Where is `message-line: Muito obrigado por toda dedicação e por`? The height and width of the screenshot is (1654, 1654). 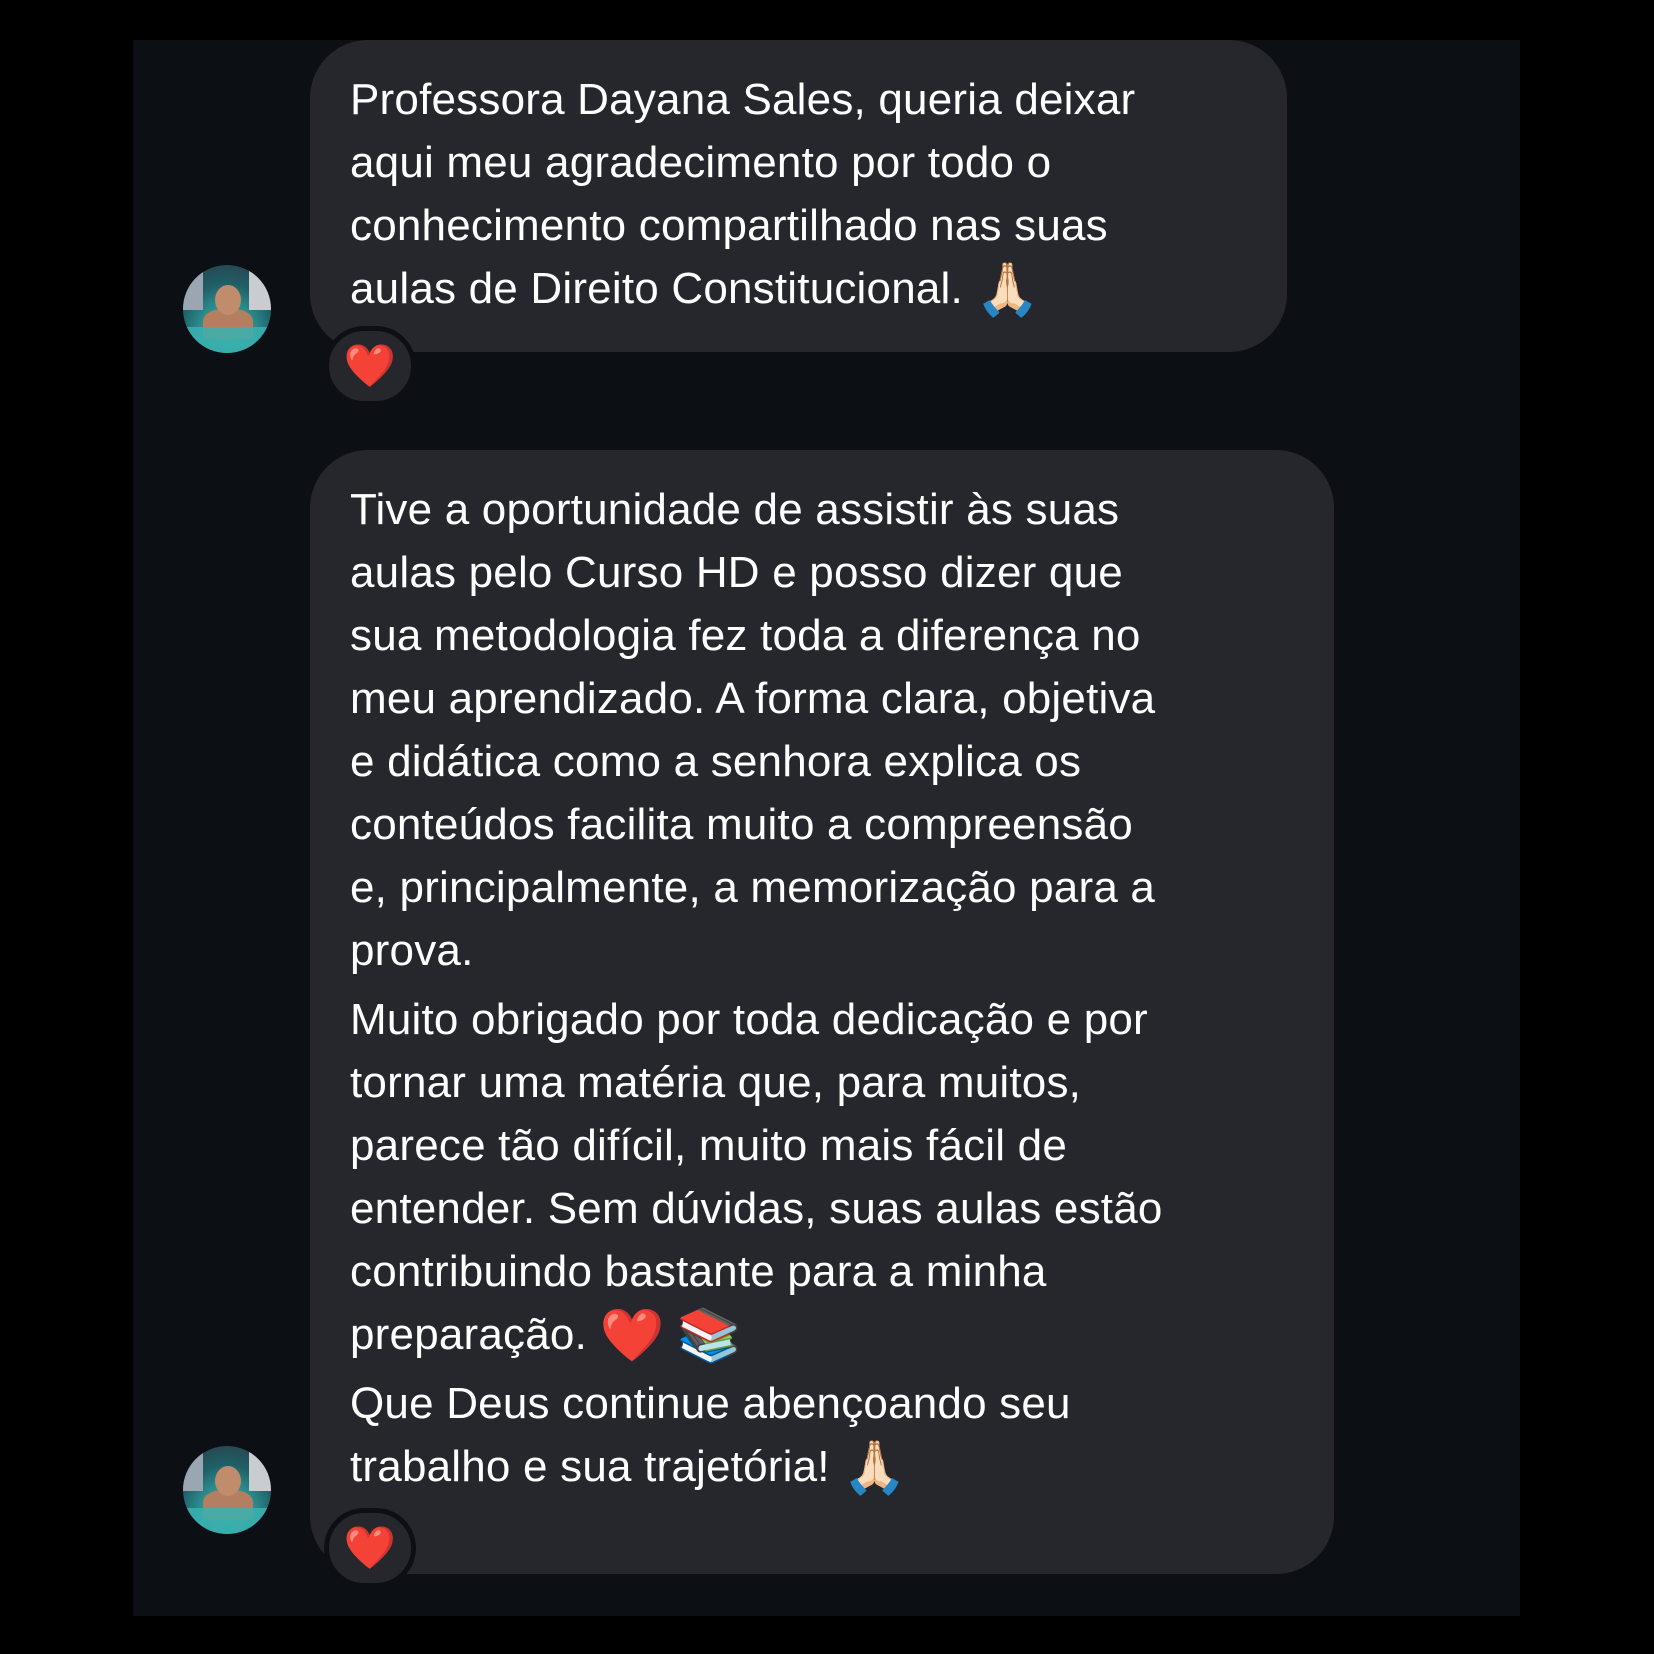
message-line: Muito obrigado por toda dedicação e por is located at coordinates (749, 1019).